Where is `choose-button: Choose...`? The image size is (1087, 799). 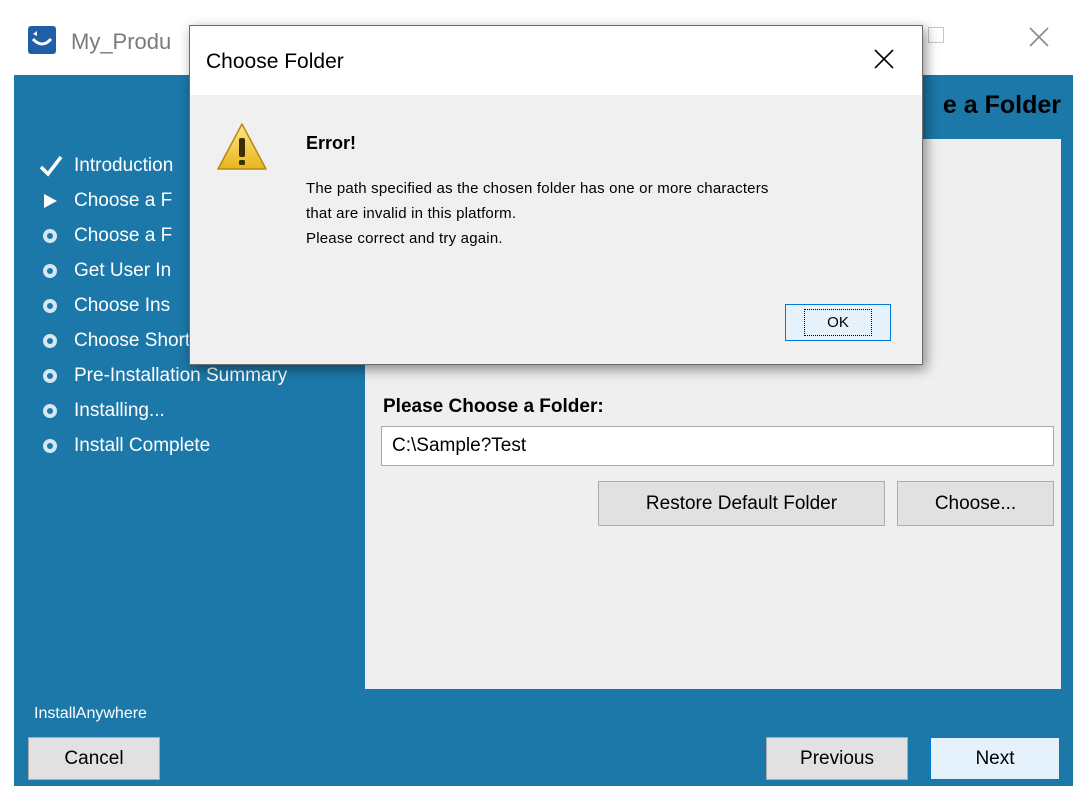
choose-button: Choose... is located at coordinates (975, 503).